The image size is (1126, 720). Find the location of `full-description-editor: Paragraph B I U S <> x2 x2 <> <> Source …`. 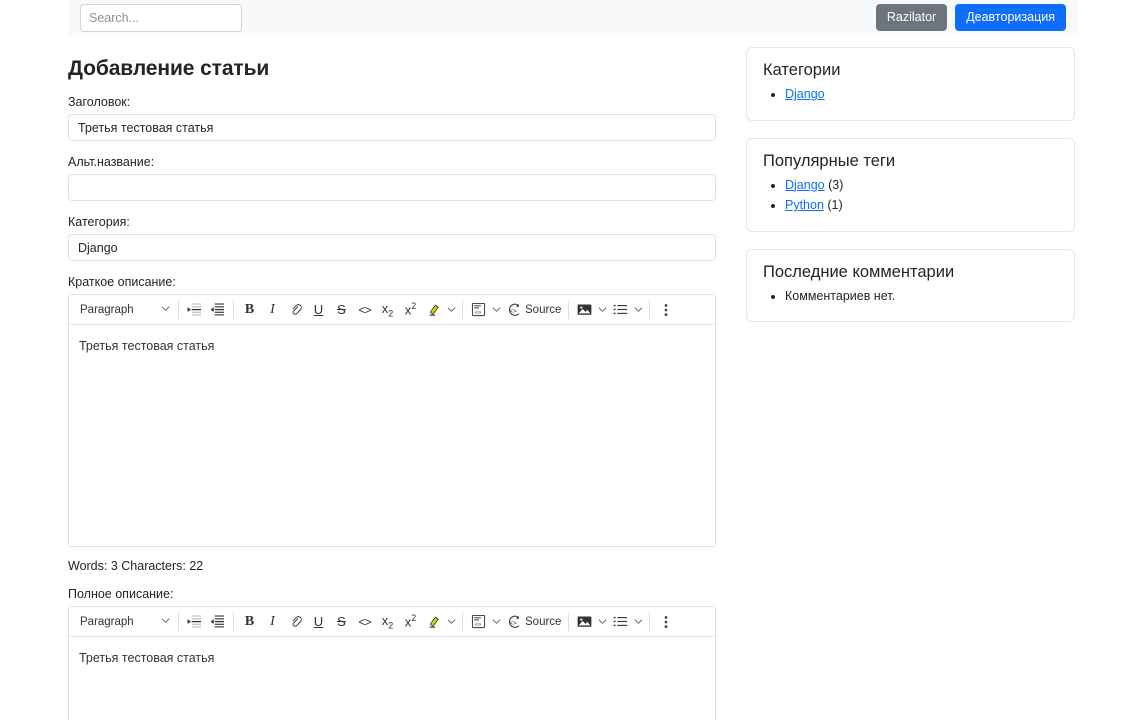

full-description-editor: Paragraph B I U S <> x2 x2 <> <> Source … is located at coordinates (392, 663).